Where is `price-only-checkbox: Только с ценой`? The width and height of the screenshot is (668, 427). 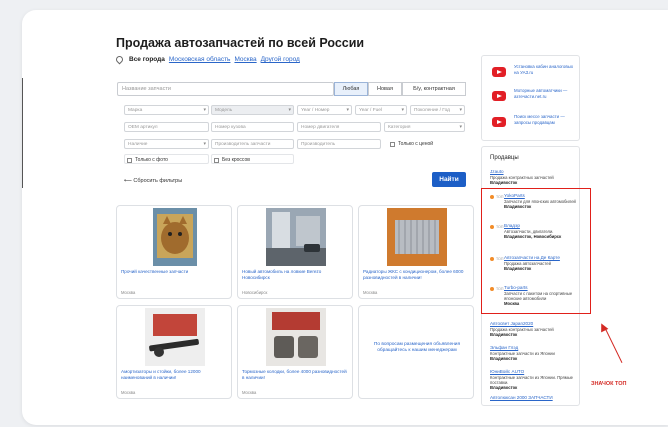 price-only-checkbox: Только с ценой is located at coordinates (411, 144).